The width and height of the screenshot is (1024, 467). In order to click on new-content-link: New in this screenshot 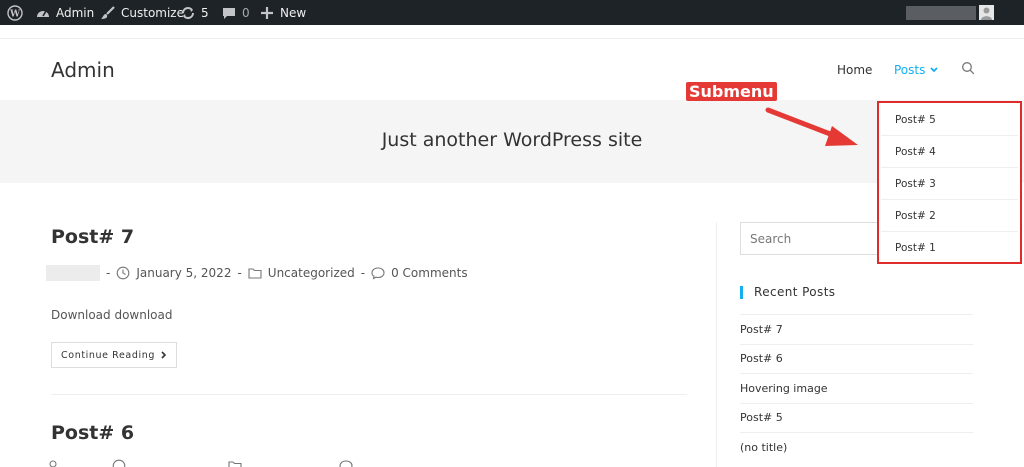, I will do `click(282, 12)`.